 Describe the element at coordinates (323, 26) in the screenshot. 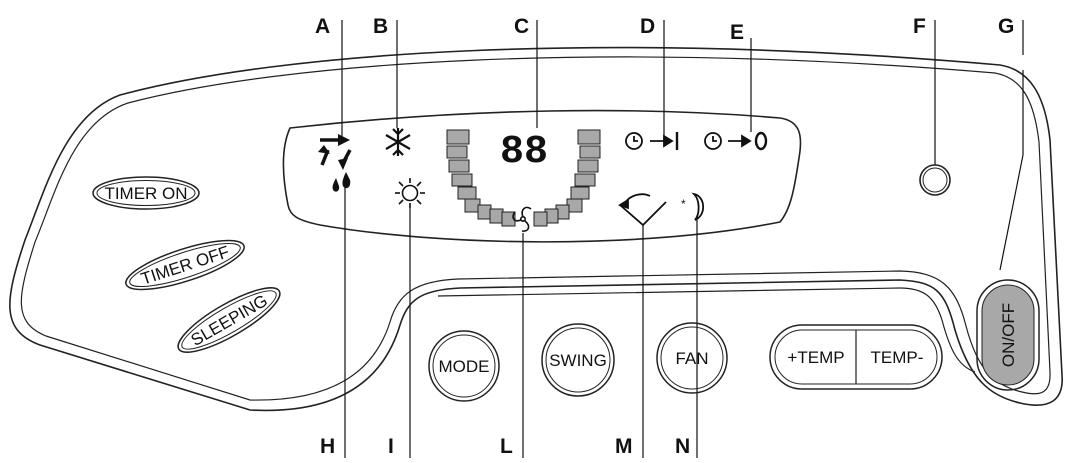

I see `callout-a: A` at that location.